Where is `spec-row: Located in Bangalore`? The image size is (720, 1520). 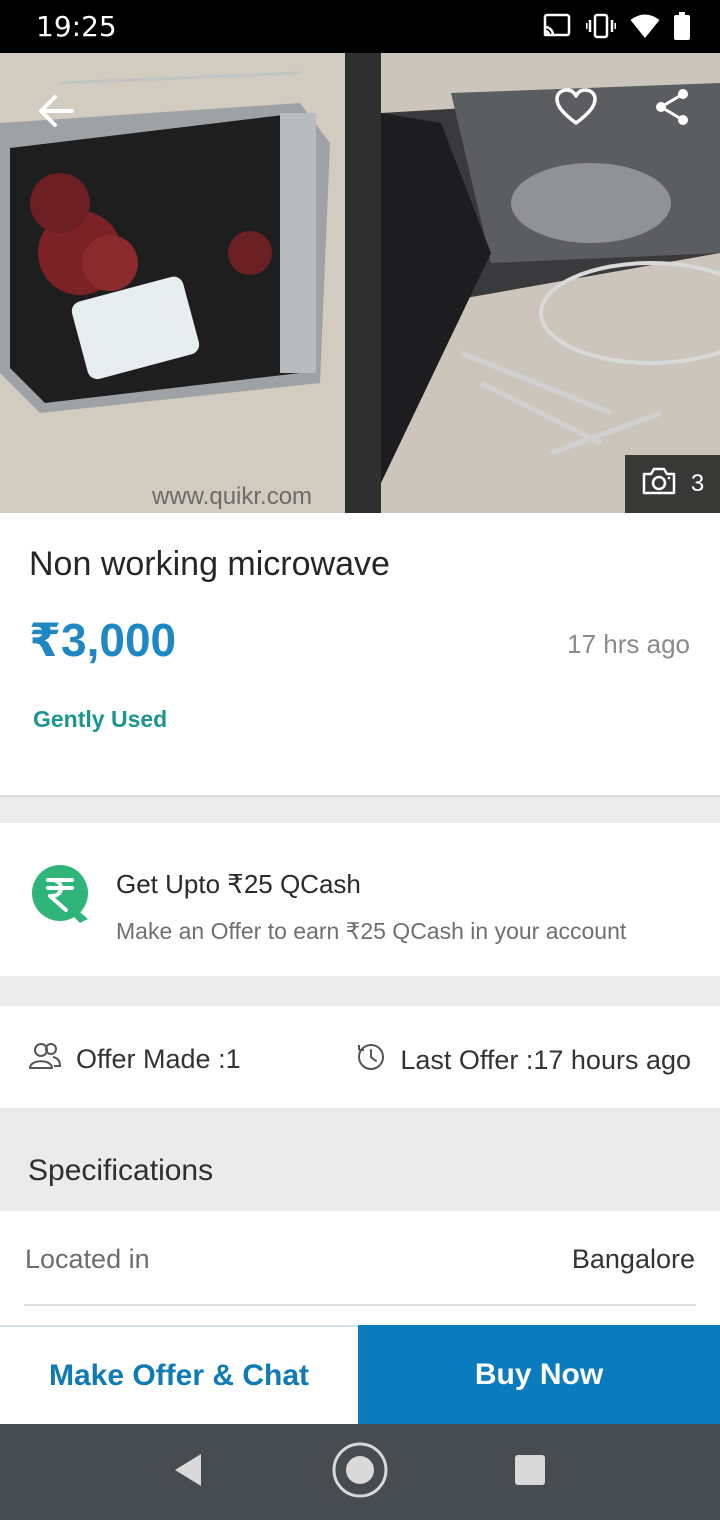 spec-row: Located in Bangalore is located at coordinates (360, 1266).